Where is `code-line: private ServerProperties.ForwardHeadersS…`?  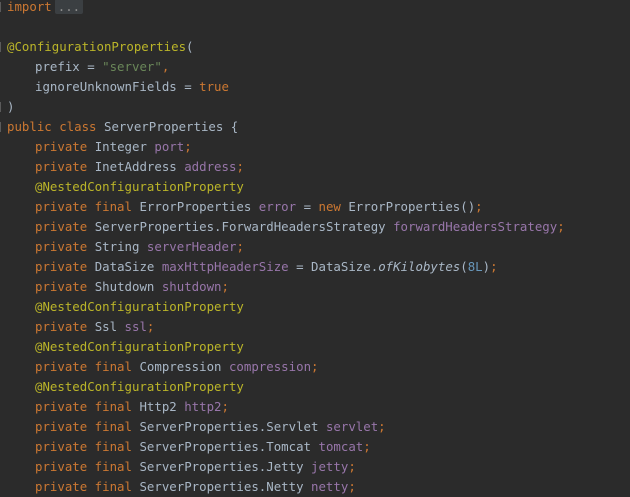
code-line: private ServerProperties.ForwardHeadersS… is located at coordinates (286, 227).